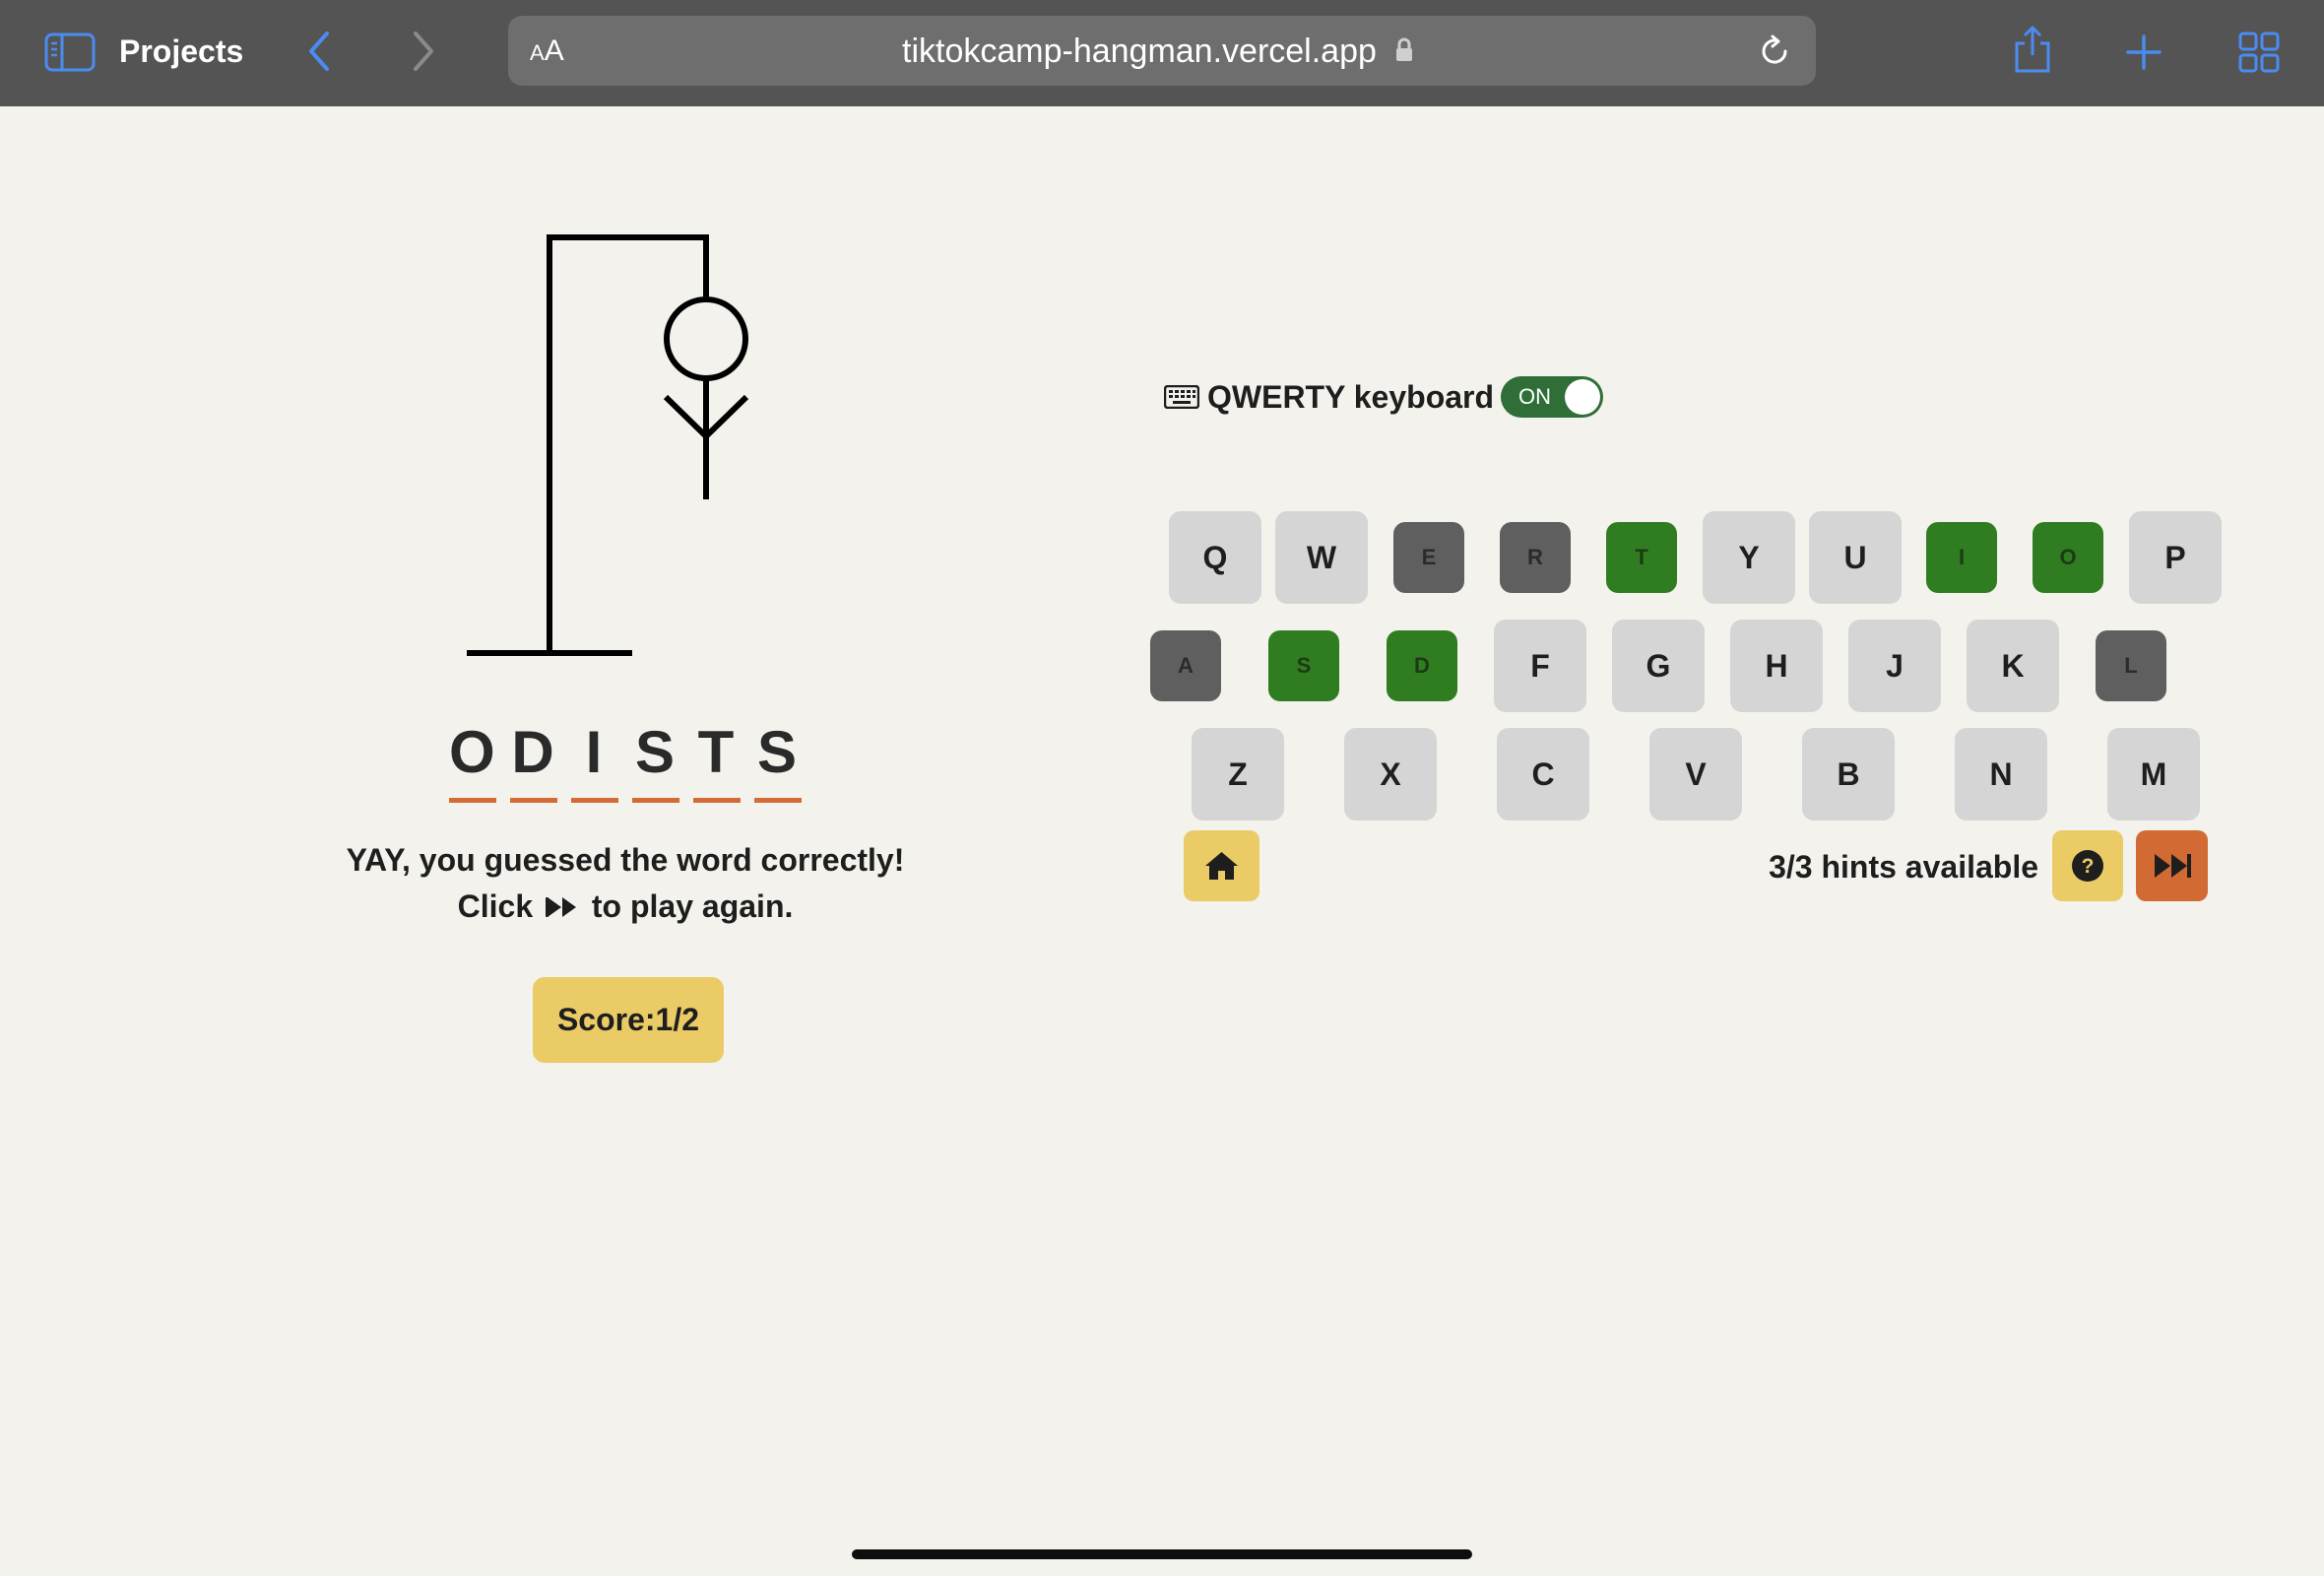  I want to click on next-word-button, so click(2172, 865).